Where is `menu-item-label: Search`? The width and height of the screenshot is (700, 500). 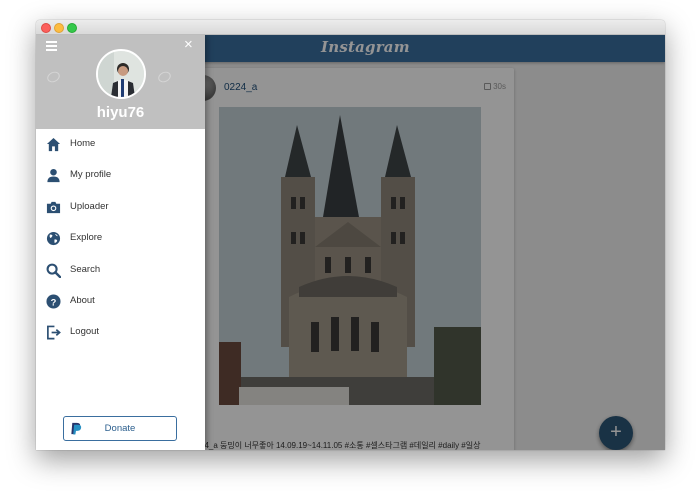 menu-item-label: Search is located at coordinates (85, 269).